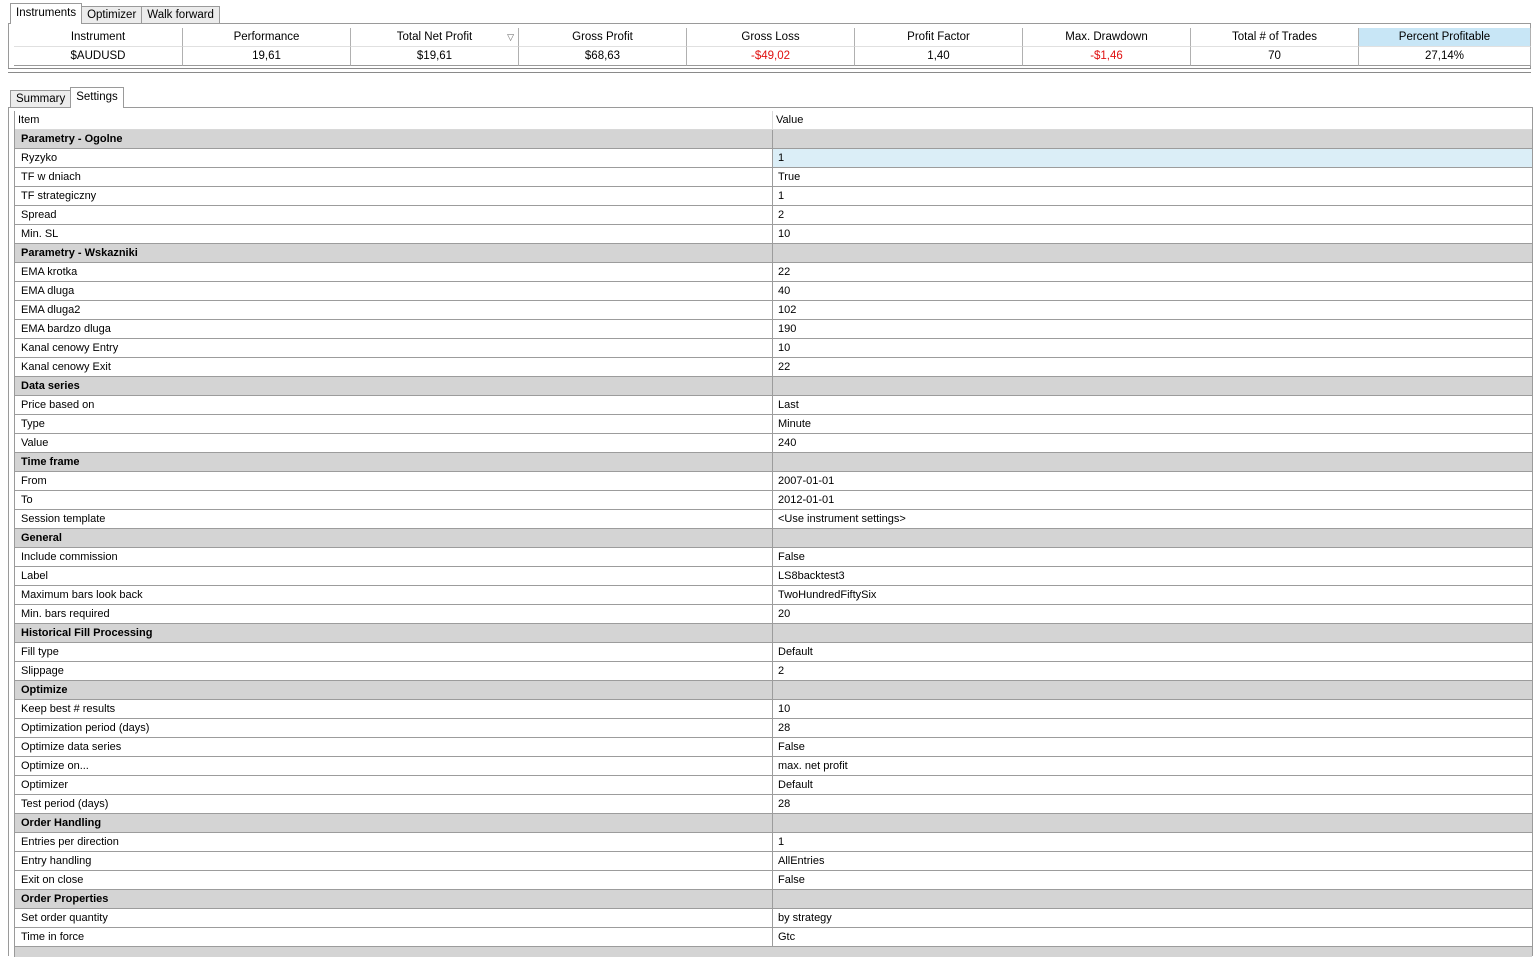 The width and height of the screenshot is (1533, 957). I want to click on column-header-performance: Performance, so click(267, 37).